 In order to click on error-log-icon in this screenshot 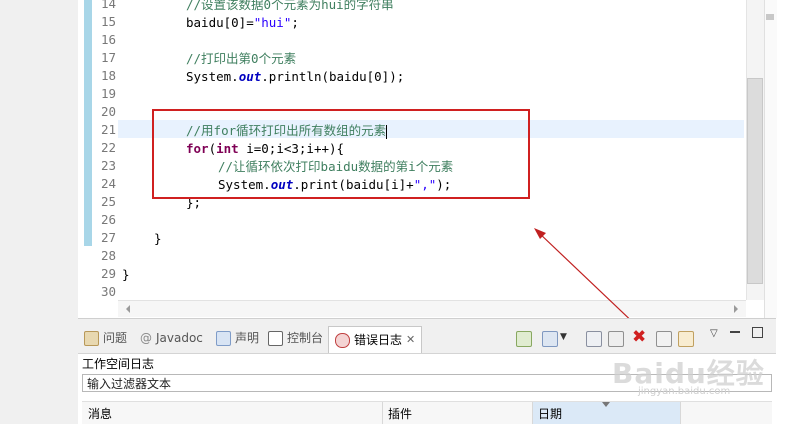, I will do `click(342, 340)`.